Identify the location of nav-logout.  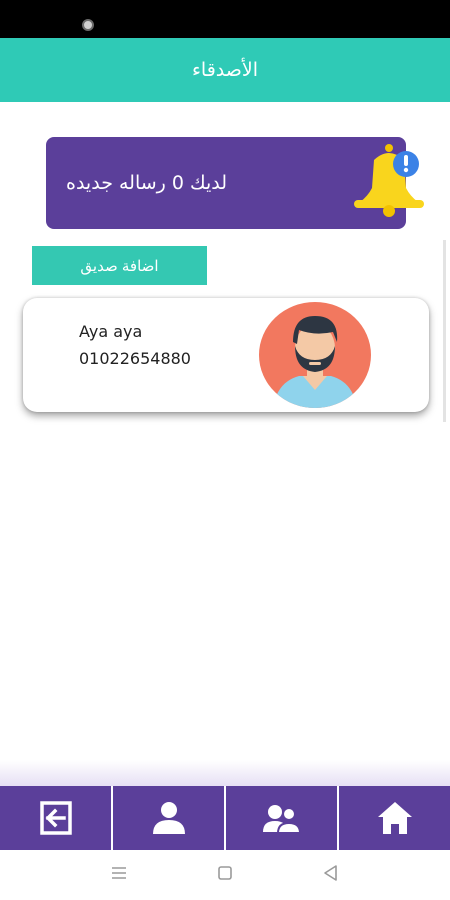
(56, 818).